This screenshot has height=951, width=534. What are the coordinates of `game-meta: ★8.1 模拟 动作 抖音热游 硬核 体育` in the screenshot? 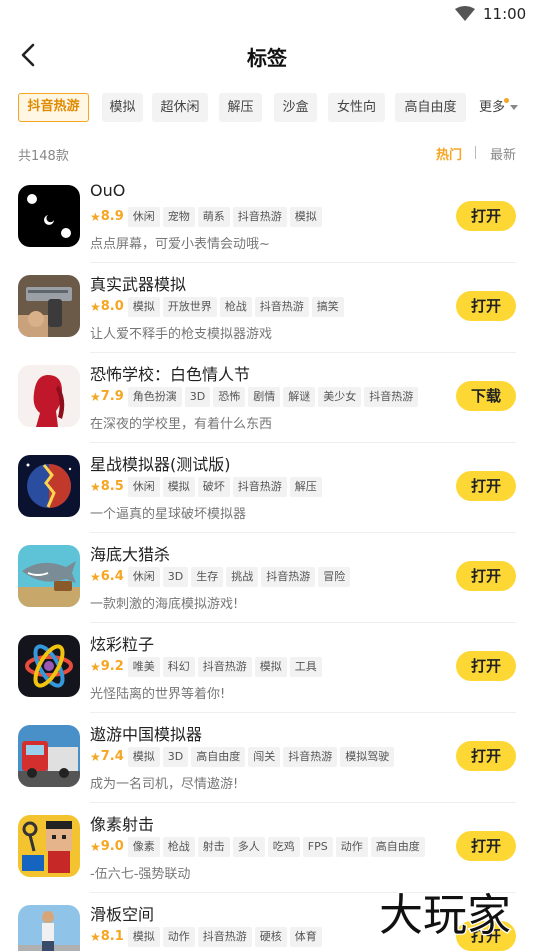 It's located at (207, 936).